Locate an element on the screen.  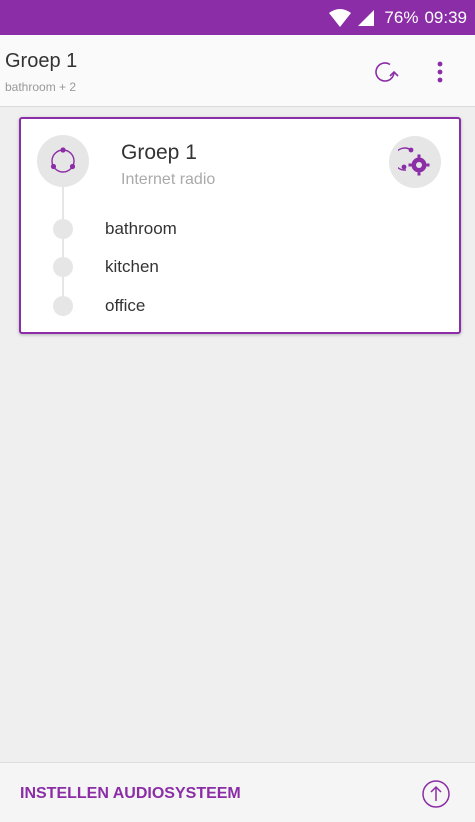
page-subtitle: bathroom + 2 is located at coordinates (41, 87).